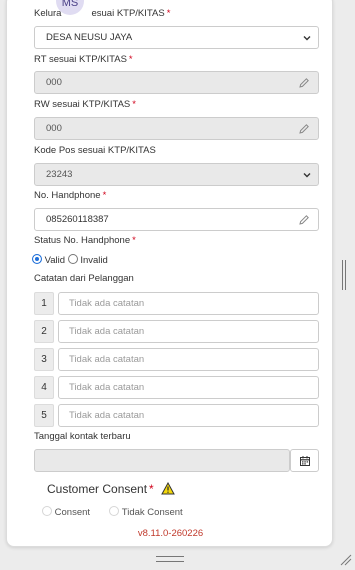 Image resolution: width=355 pixels, height=570 pixels. Describe the element at coordinates (168, 488) in the screenshot. I see `warning-icon` at that location.